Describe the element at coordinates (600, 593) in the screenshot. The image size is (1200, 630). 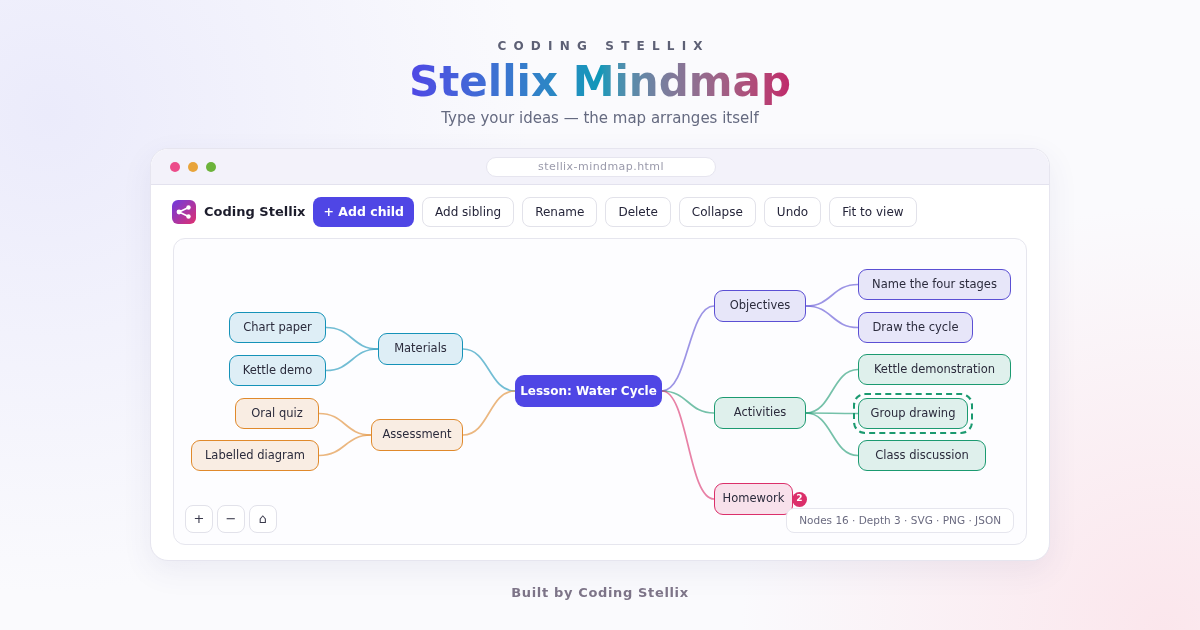
I see `footer-text: Built by Coding Stellix` at that location.